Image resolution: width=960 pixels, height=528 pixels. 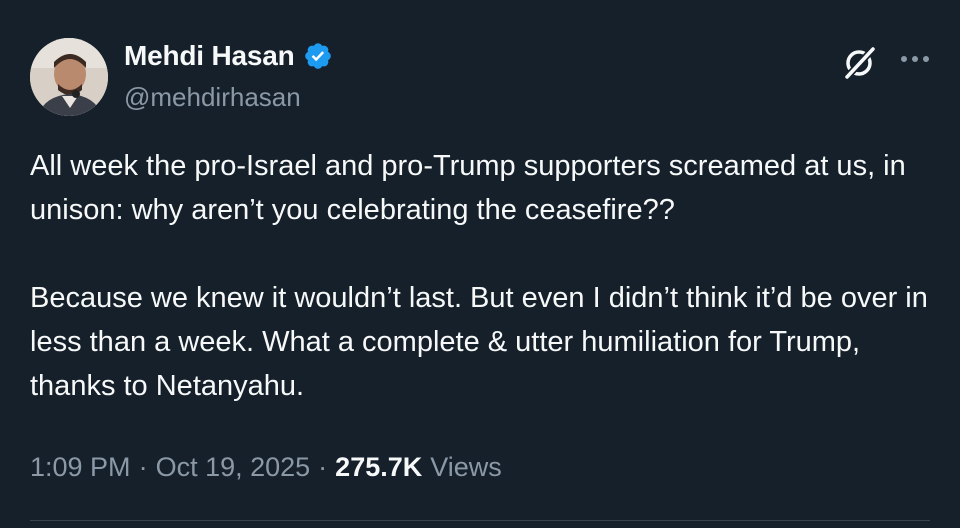 What do you see at coordinates (378, 467) in the screenshot?
I see `views-count: 275.7K` at bounding box center [378, 467].